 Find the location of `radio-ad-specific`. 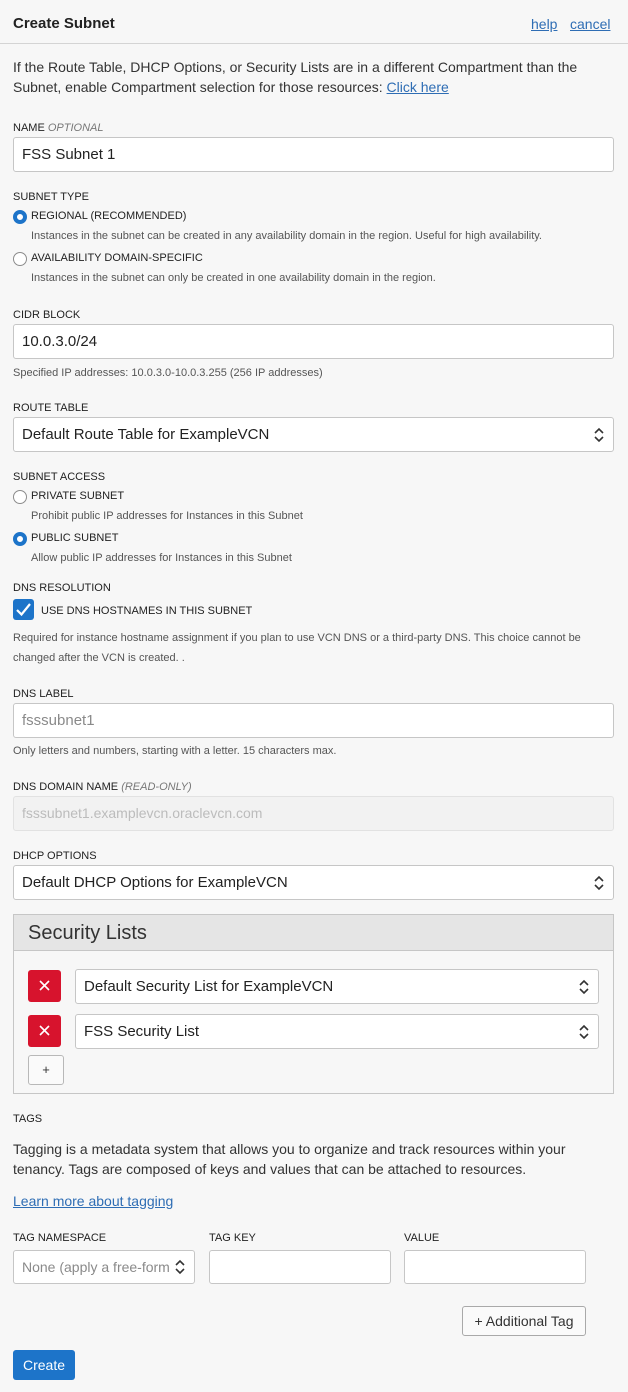

radio-ad-specific is located at coordinates (20, 259).